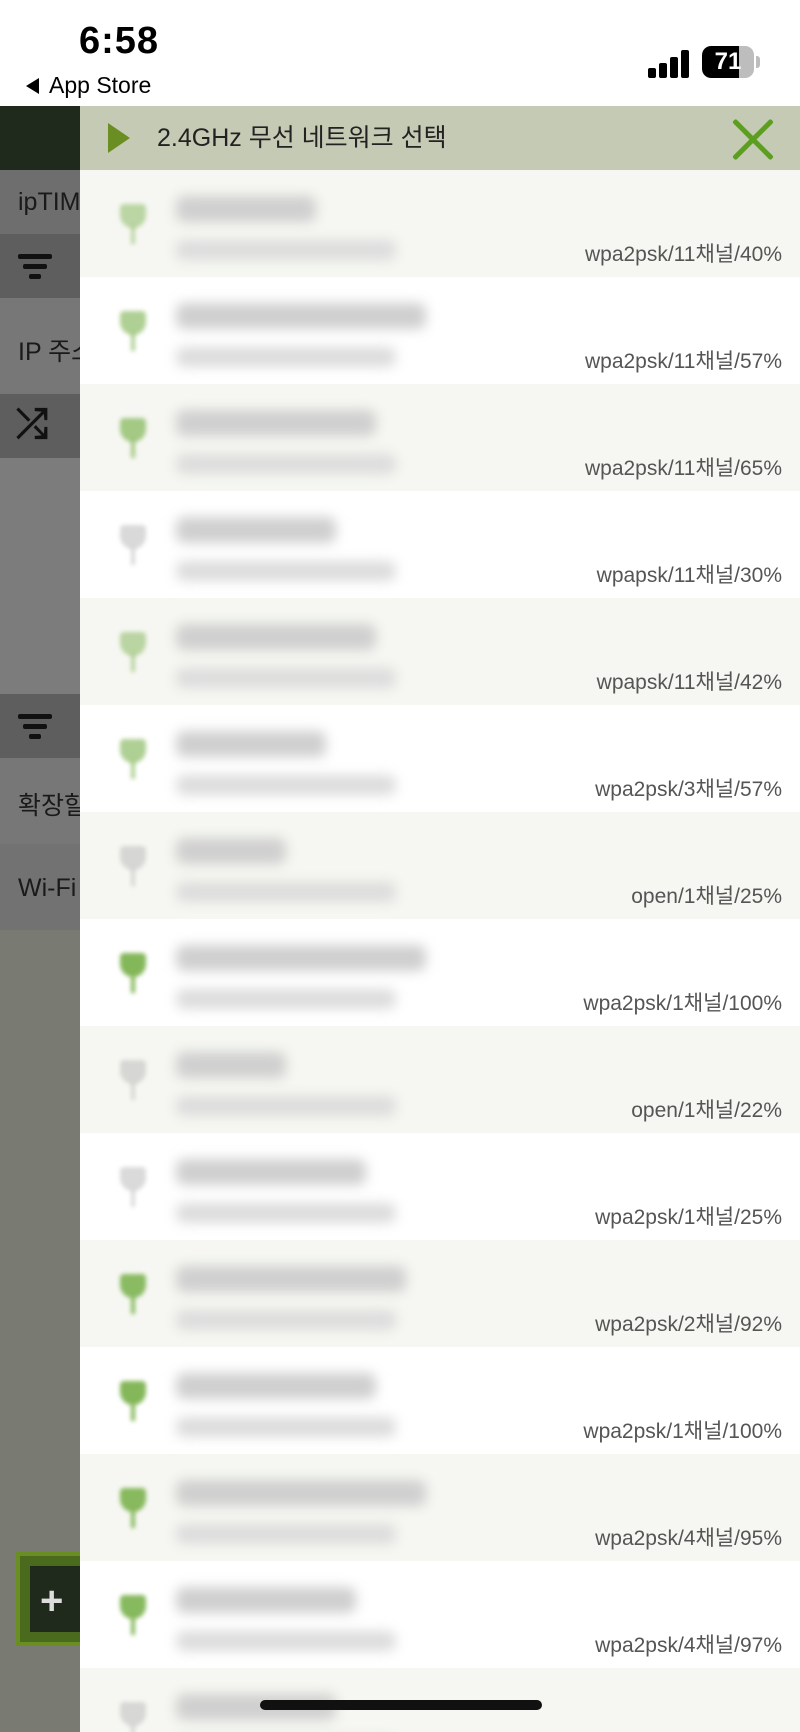 The width and height of the screenshot is (800, 1732). What do you see at coordinates (689, 682) in the screenshot?
I see `network-info: wpapsk/11채널/42%` at bounding box center [689, 682].